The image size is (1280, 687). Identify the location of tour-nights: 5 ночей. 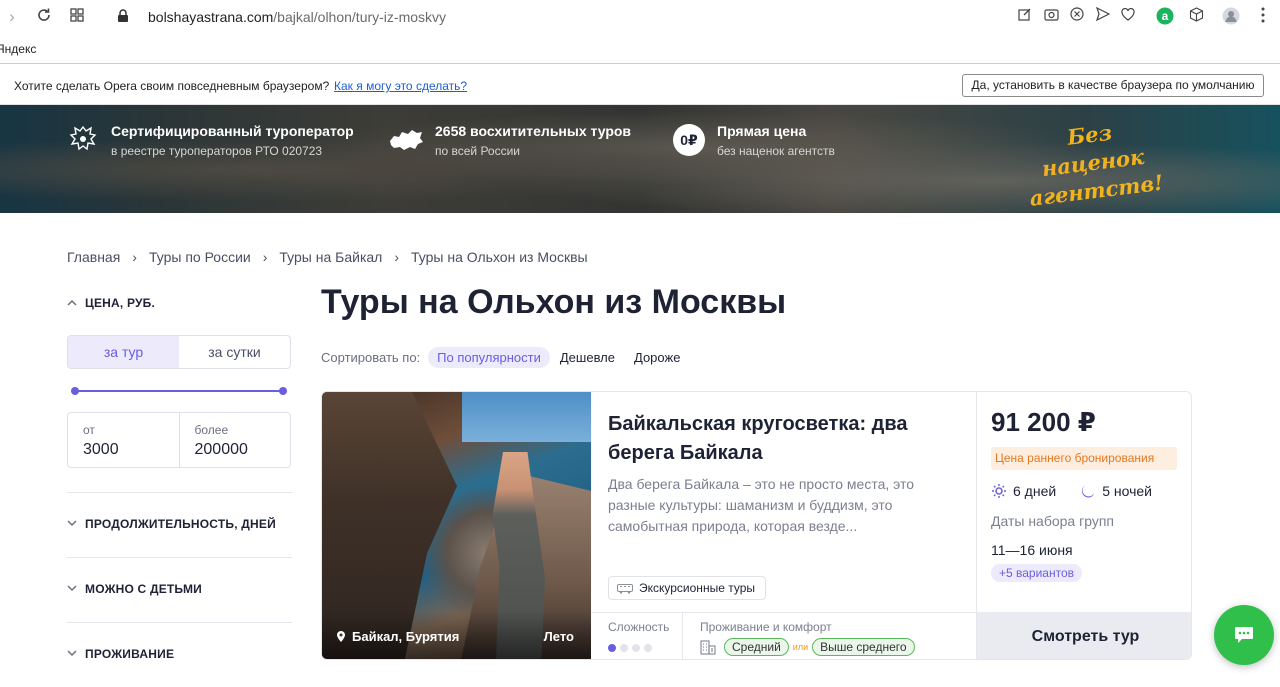
(1127, 491).